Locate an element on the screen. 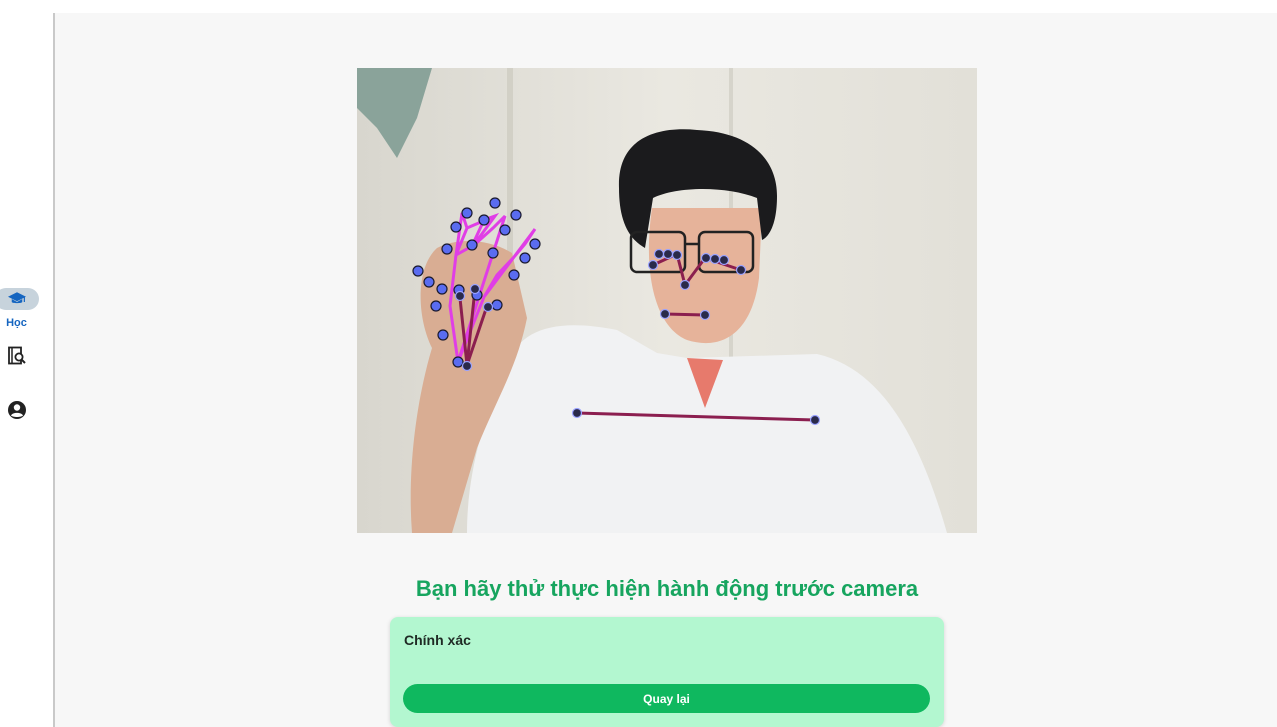 The image size is (1277, 727). sidebar-item-dictionary is located at coordinates (26, 358).